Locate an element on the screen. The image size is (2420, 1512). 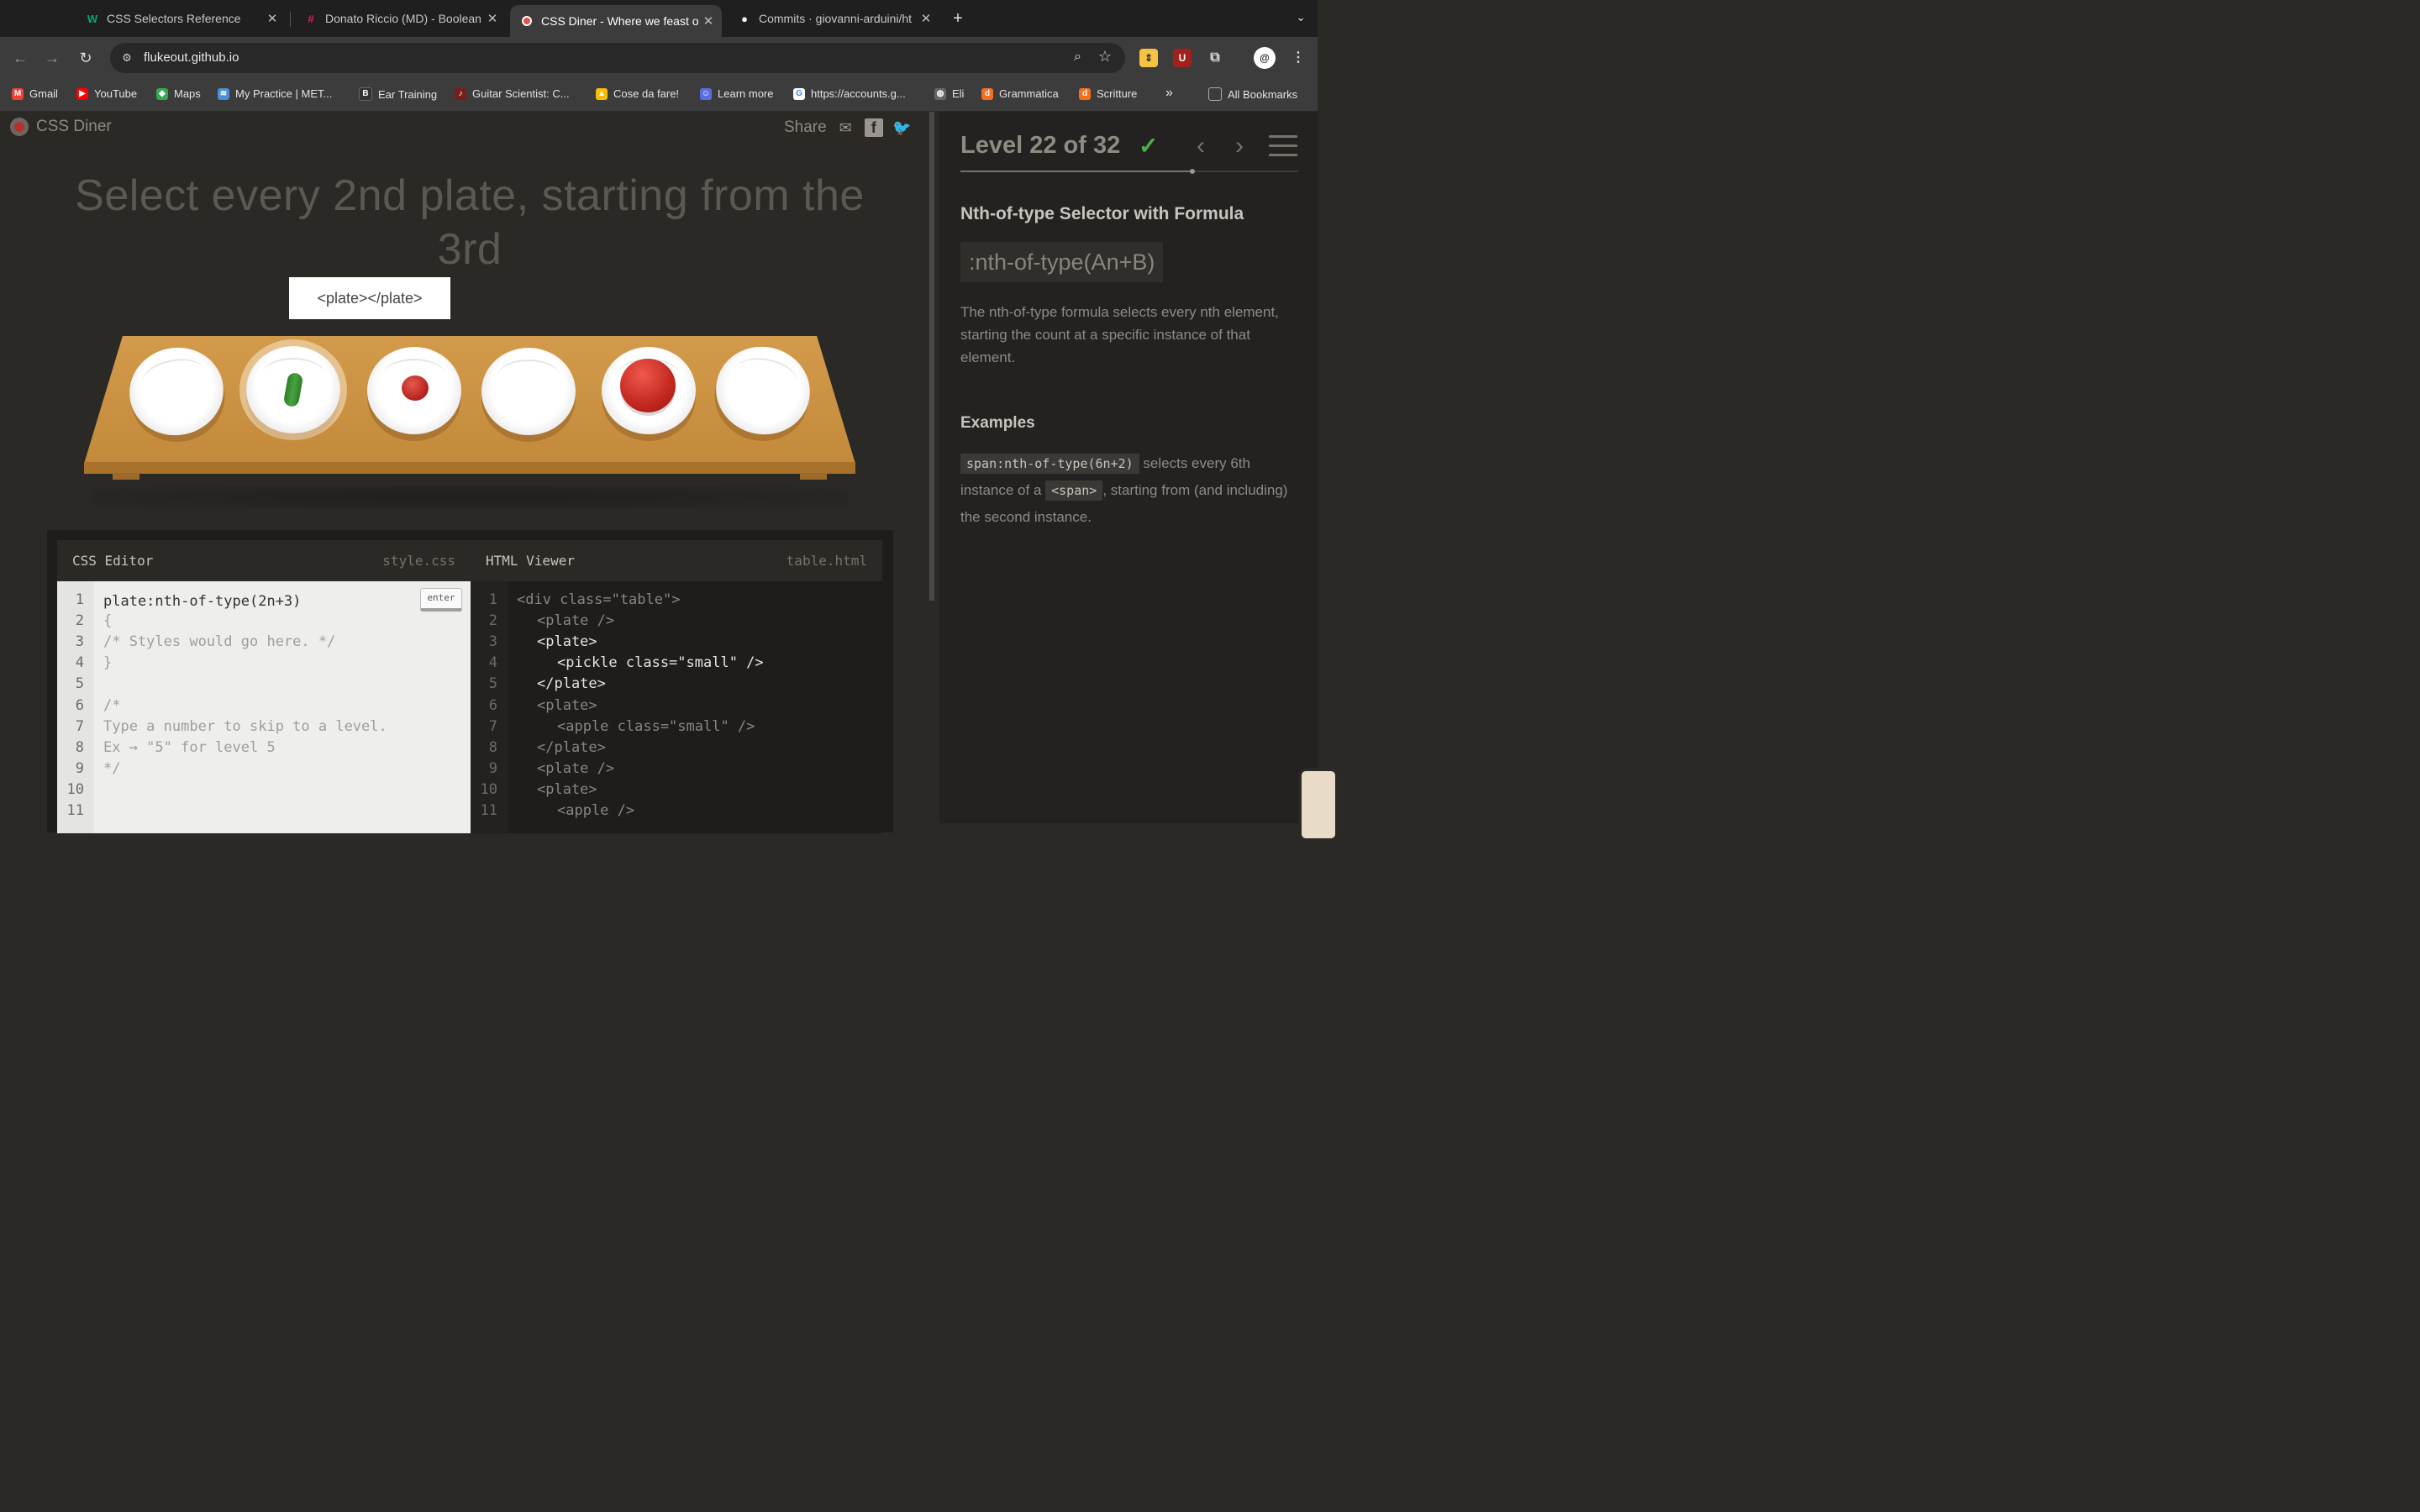
extensions-puzzle-icon: ⧉ is located at coordinates (1215, 58).